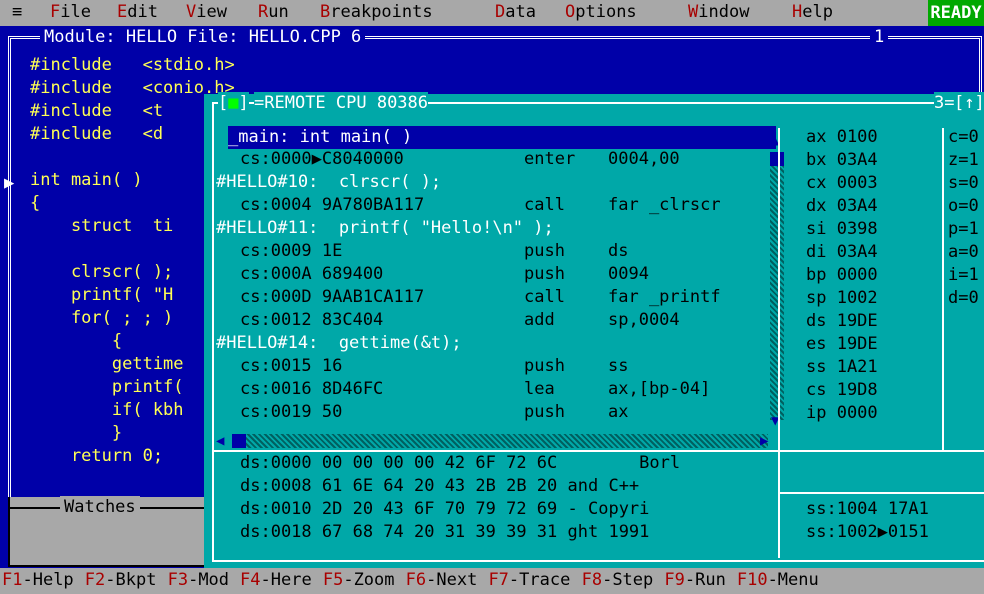 Image resolution: width=984 pixels, height=594 pixels. I want to click on instruction-operand: far _clrscr, so click(664, 205).